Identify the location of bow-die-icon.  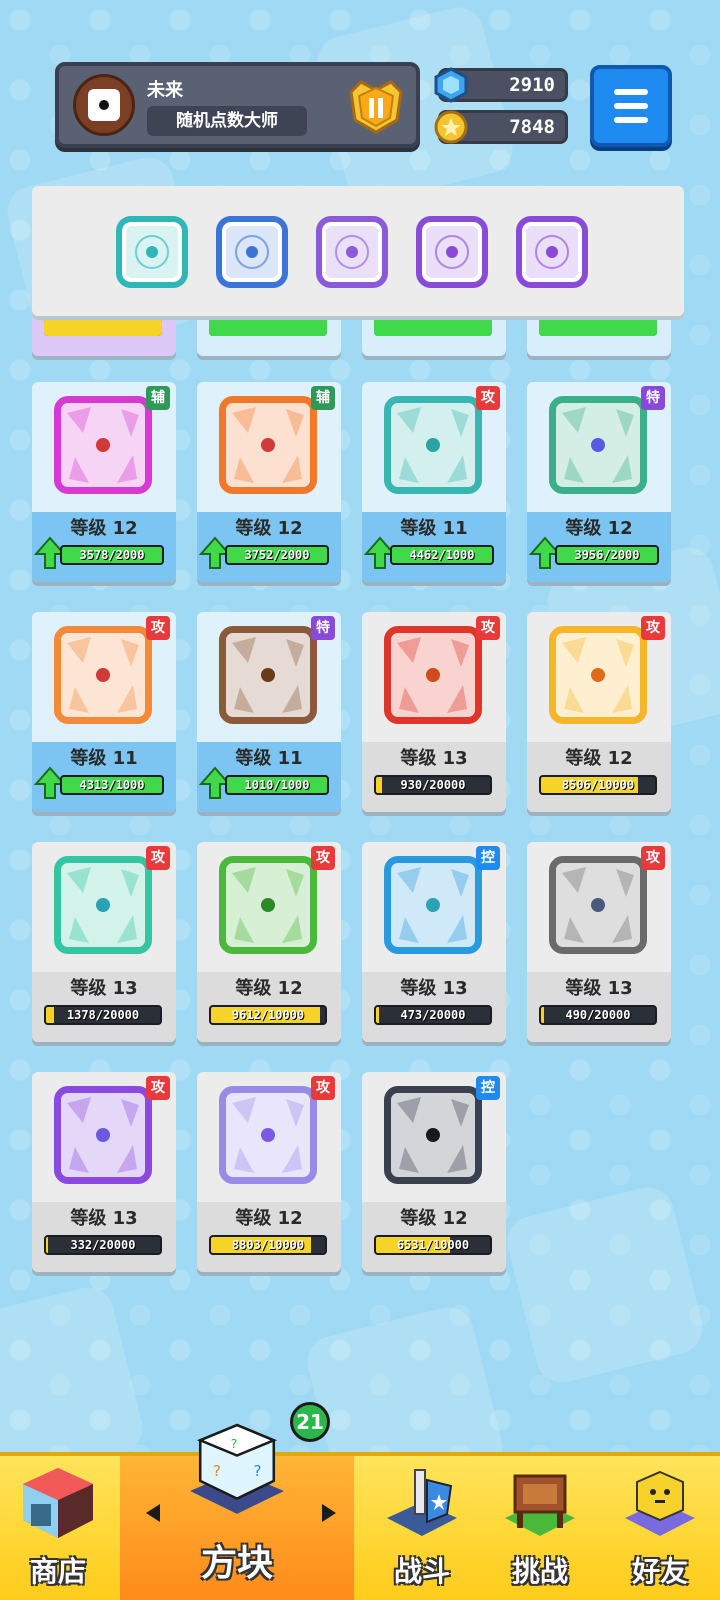
(103, 675).